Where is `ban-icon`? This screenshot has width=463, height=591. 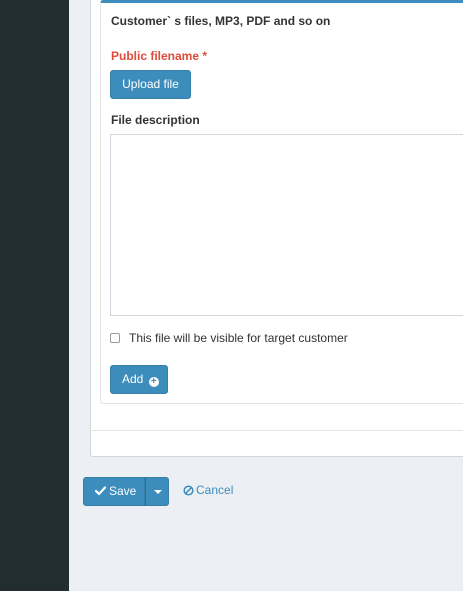
ban-icon is located at coordinates (188, 490).